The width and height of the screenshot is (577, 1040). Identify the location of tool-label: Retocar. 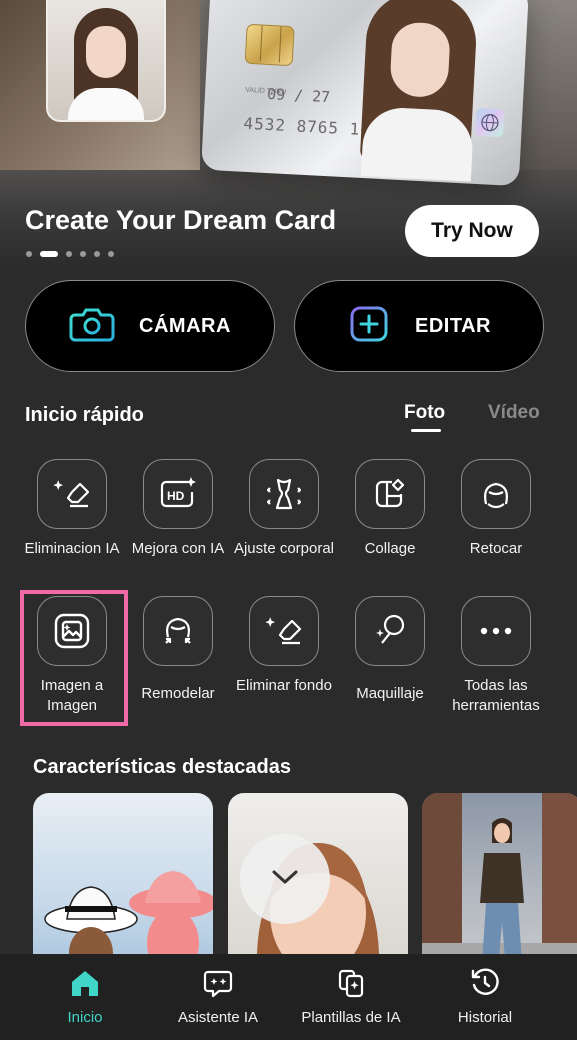
(496, 548).